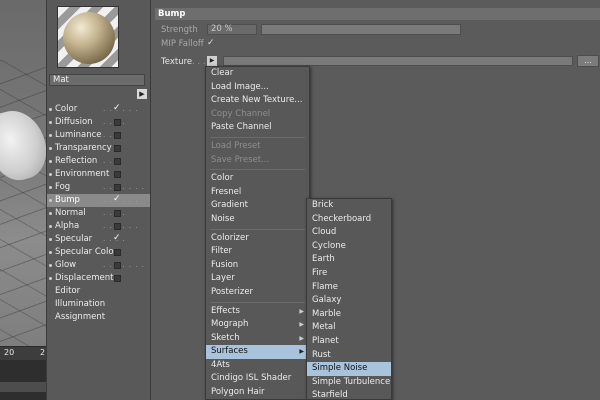 The image size is (600, 400). Describe the element at coordinates (257, 206) in the screenshot. I see `menu-item-gradient: Gradient` at that location.